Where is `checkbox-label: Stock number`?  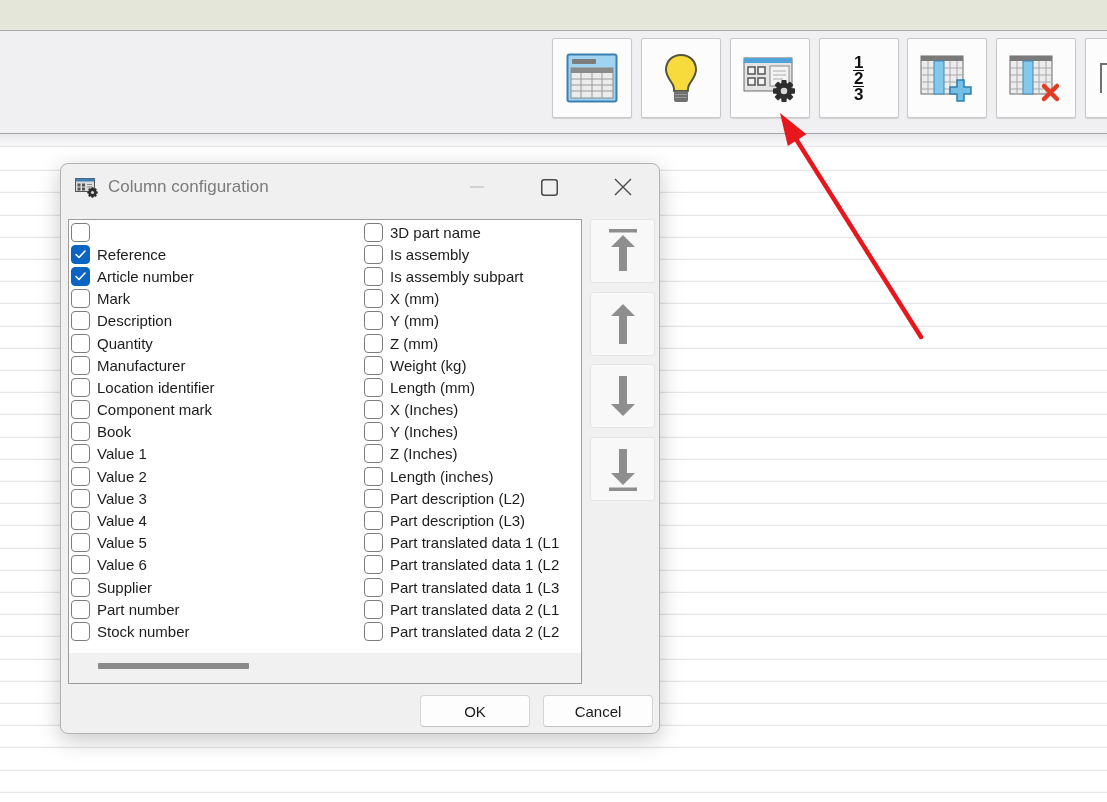
checkbox-label: Stock number is located at coordinates (143, 631).